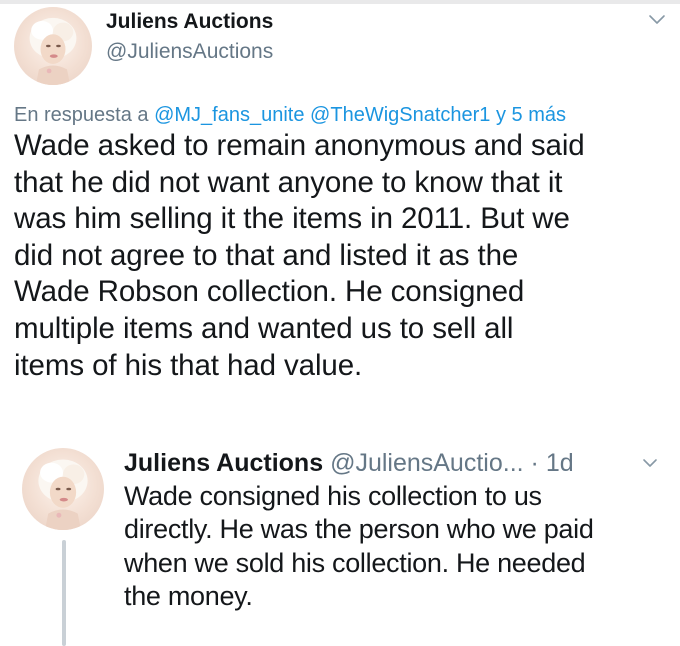  I want to click on reply-author-display-name: Juliens Auctions, so click(223, 463).